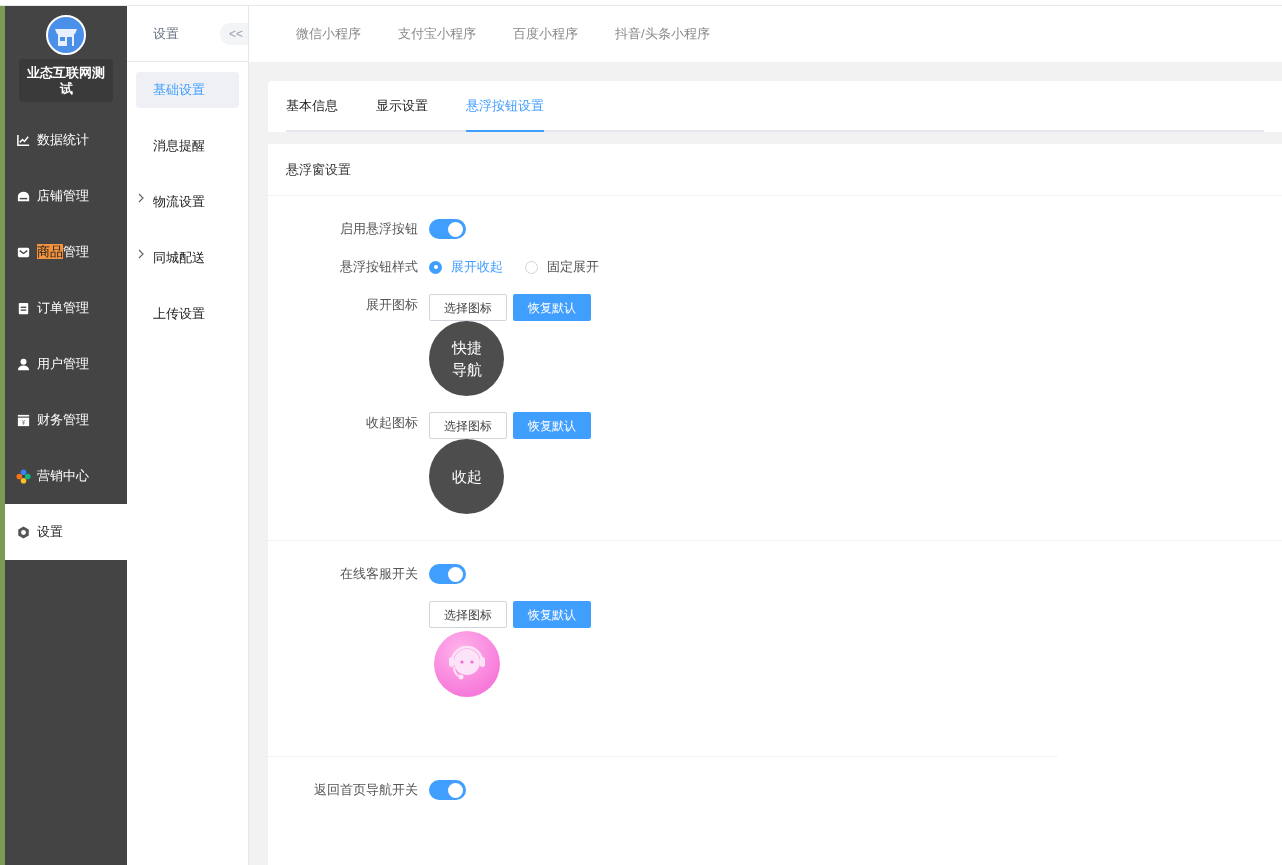 This screenshot has height=865, width=1282. I want to click on preview-text: 收起, so click(466, 476).